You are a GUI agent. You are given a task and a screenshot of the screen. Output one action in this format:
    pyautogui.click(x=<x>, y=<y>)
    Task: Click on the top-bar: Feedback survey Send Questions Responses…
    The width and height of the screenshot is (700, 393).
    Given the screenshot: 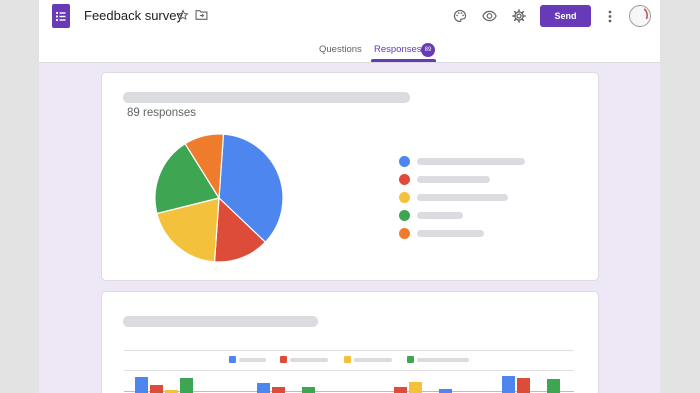 What is the action you would take?
    pyautogui.click(x=349, y=31)
    